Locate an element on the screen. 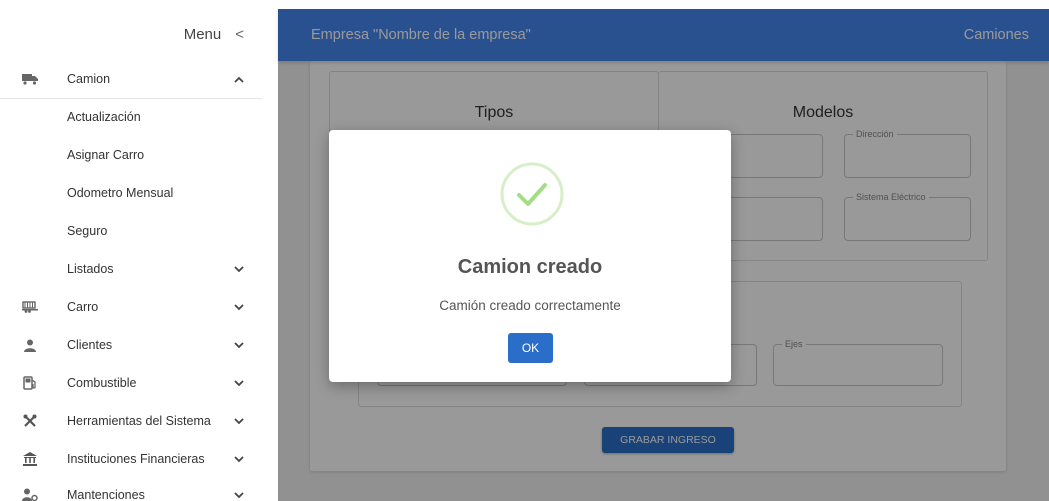 The image size is (1049, 501). success-check-icon is located at coordinates (532, 194).